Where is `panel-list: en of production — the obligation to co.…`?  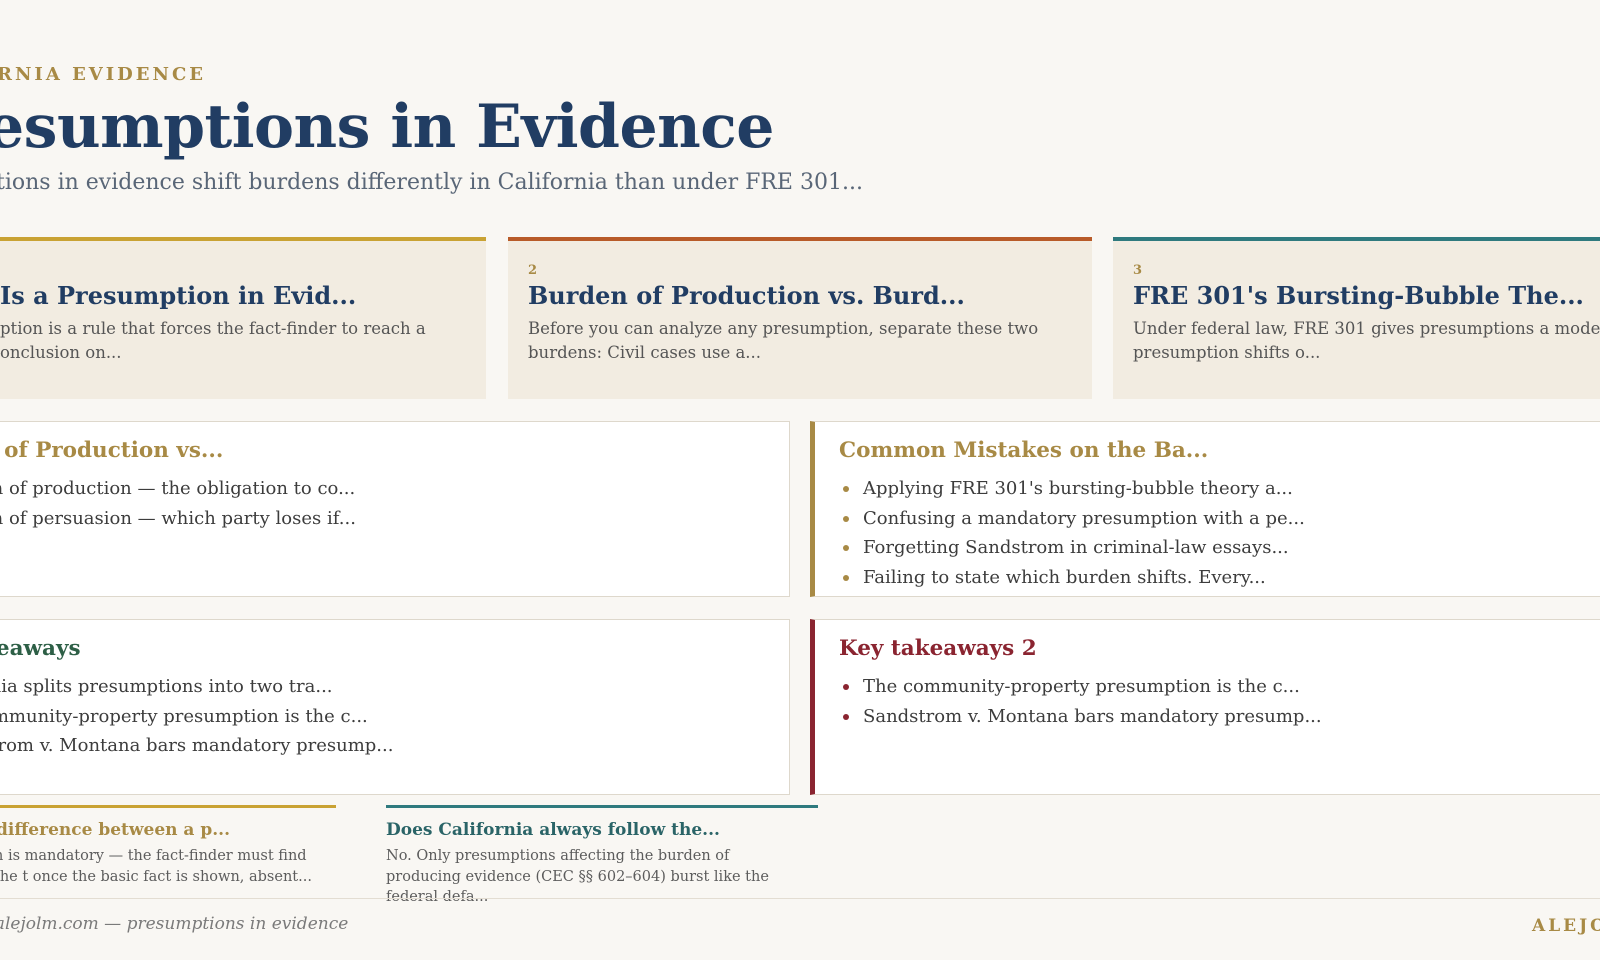
panel-list: en of production — the obligation to co.… is located at coordinates (178, 503).